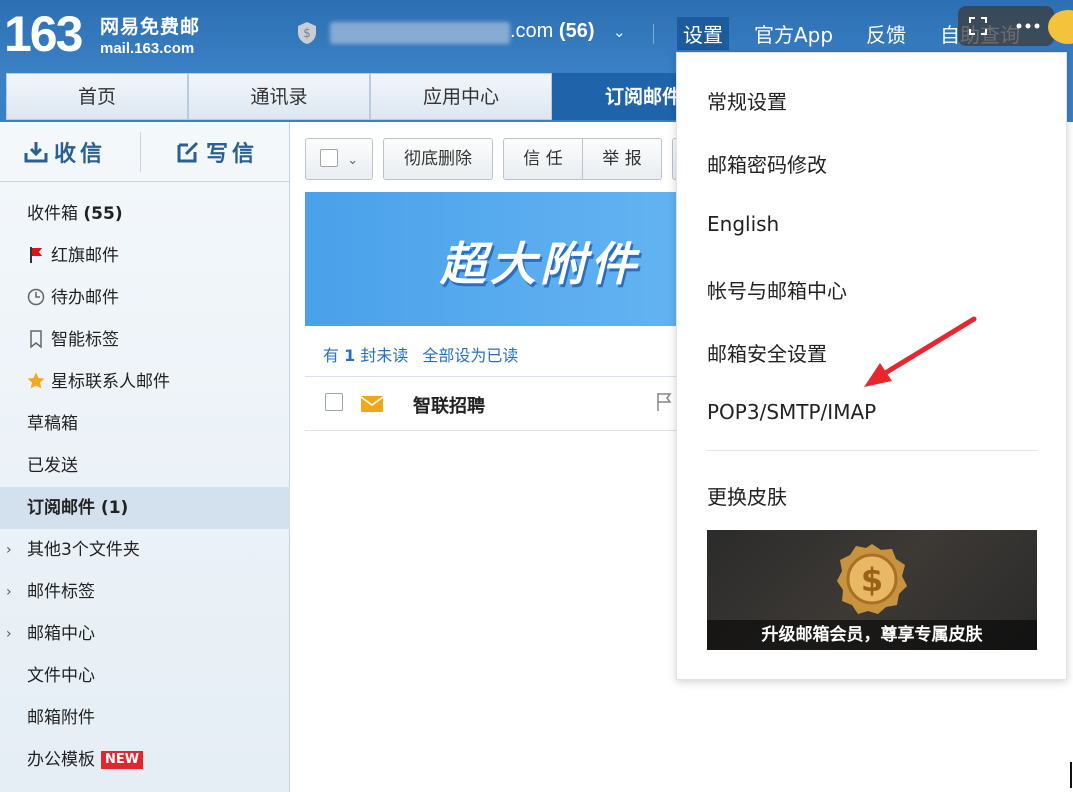 The image size is (1073, 792). I want to click on compose-button: 写信, so click(217, 152).